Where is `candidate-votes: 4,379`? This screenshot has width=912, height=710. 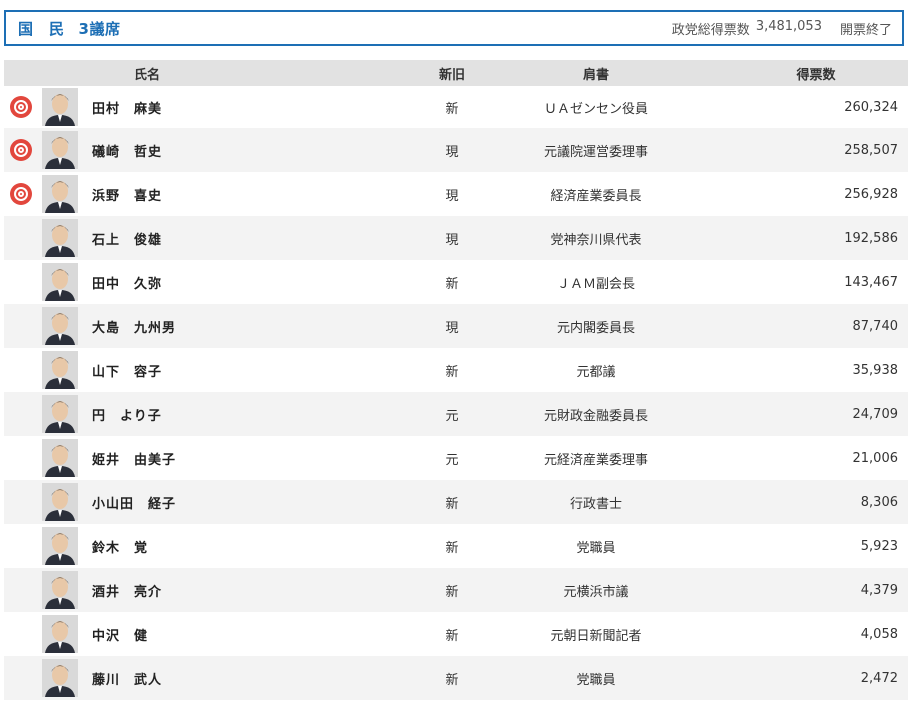
candidate-votes: 4,379 is located at coordinates (879, 590).